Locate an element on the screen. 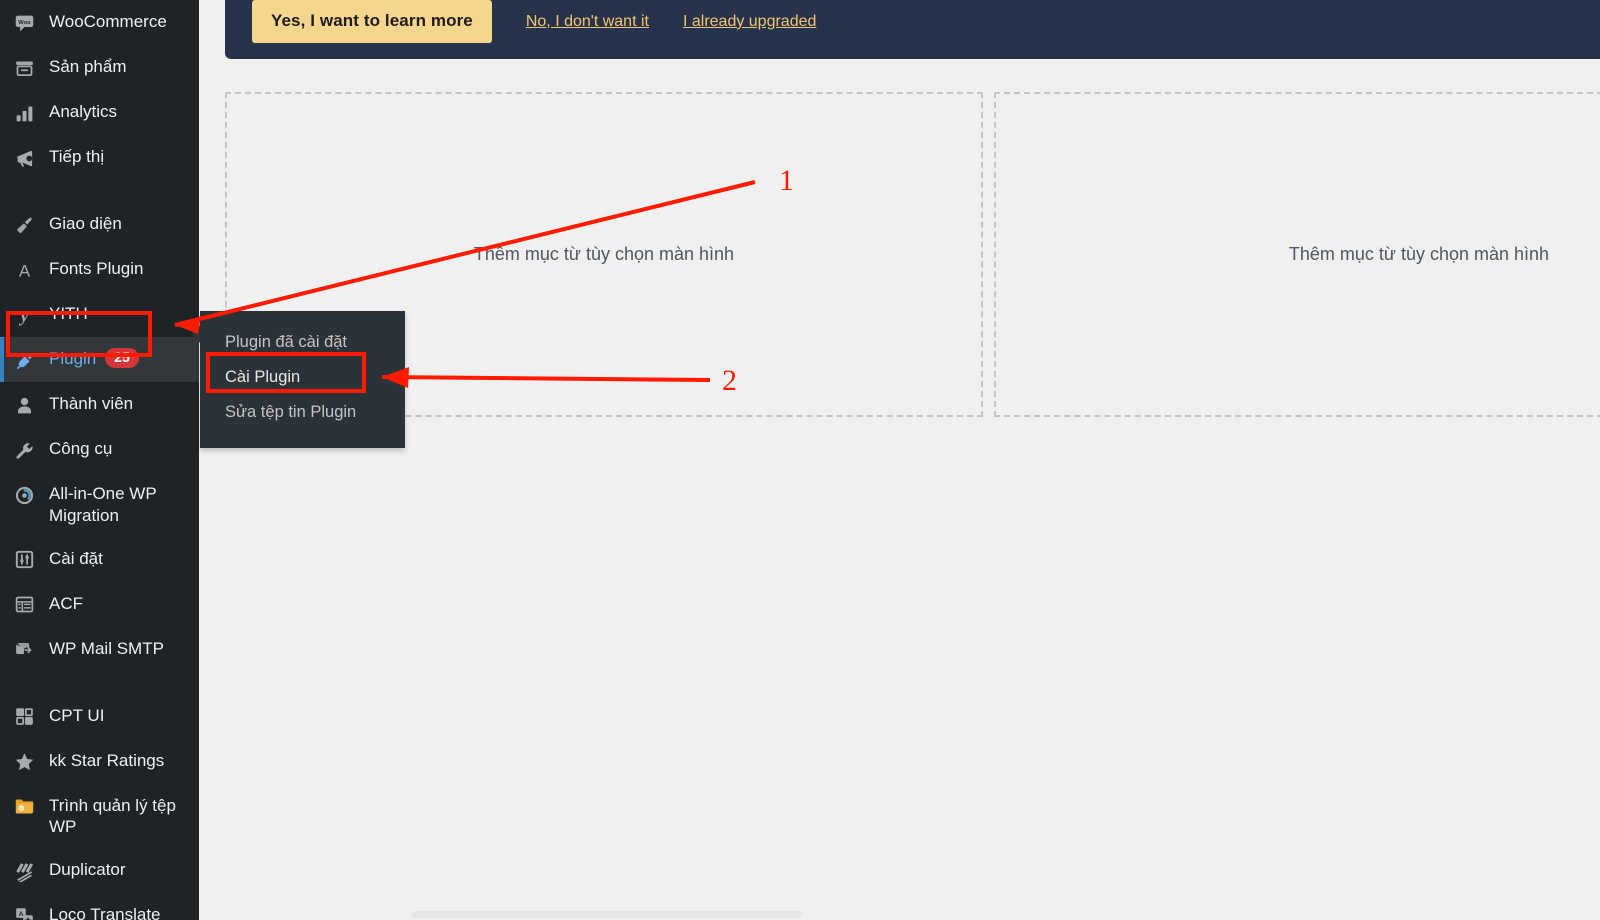 This screenshot has height=920, width=1600. decline-link: No, I don't want it is located at coordinates (587, 22).